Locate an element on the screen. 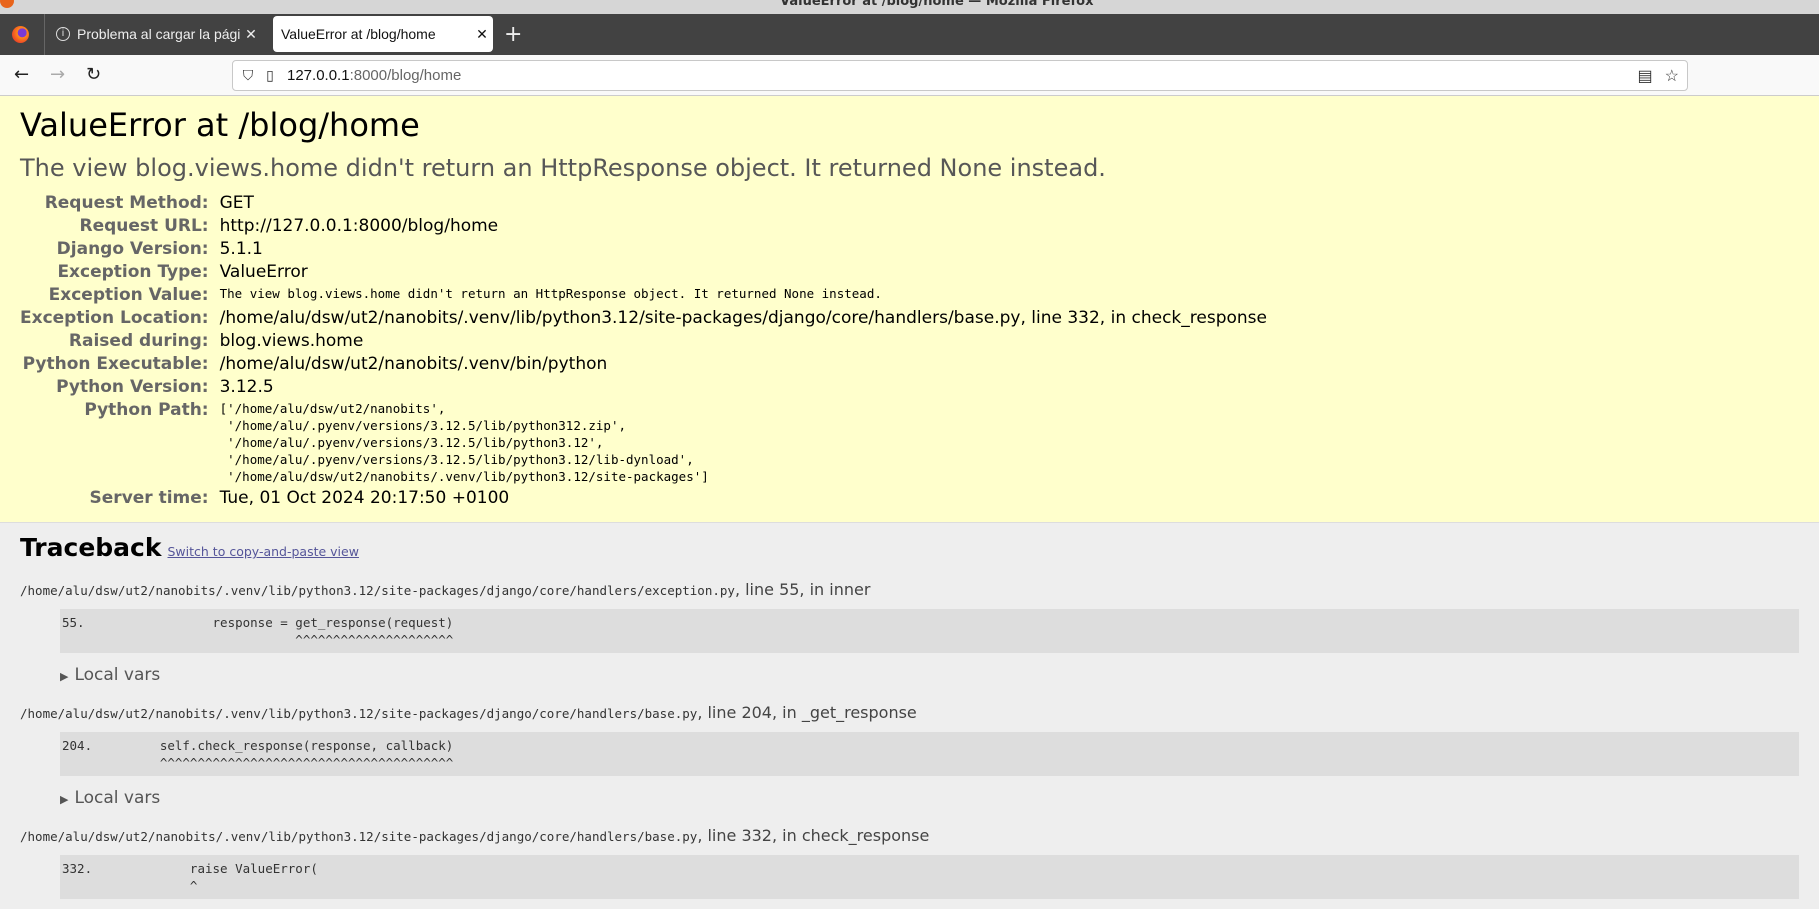 This screenshot has height=909, width=1819. tab-valueerror: ValueError at /blog/home ✕ is located at coordinates (383, 34).